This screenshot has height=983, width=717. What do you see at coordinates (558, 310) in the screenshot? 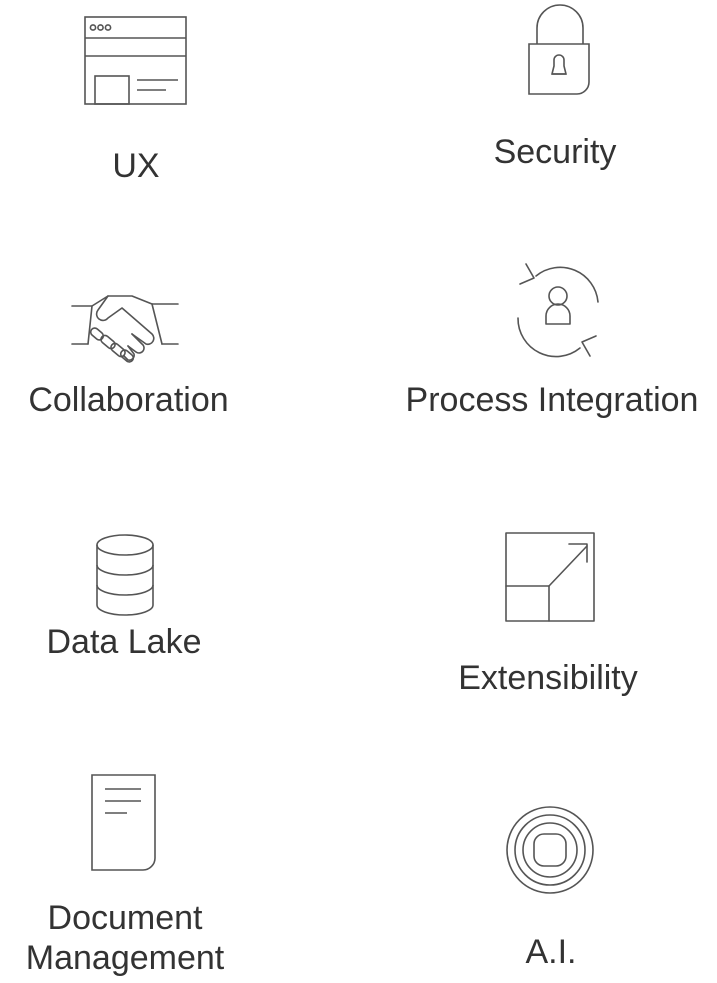
I see `user-sync-icon` at bounding box center [558, 310].